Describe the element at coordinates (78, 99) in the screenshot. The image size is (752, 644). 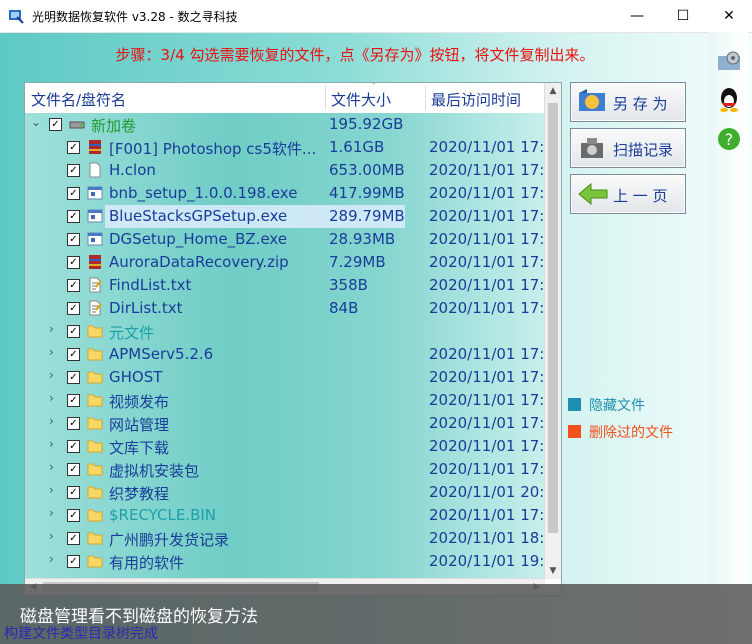
I see `header-name: 文件名/盘符名` at that location.